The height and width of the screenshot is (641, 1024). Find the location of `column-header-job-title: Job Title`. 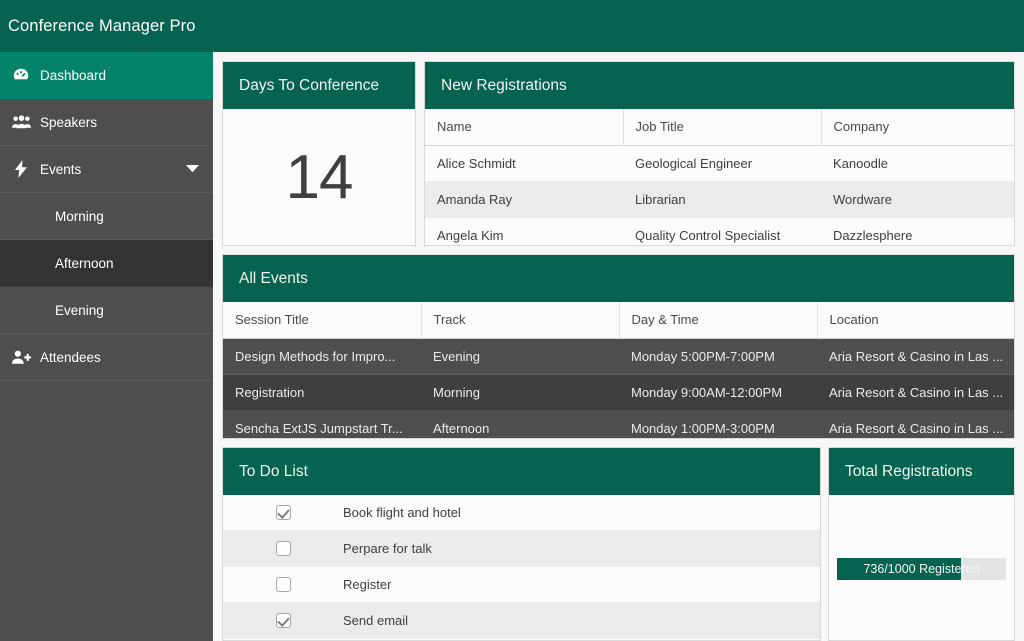

column-header-job-title: Job Title is located at coordinates (722, 127).